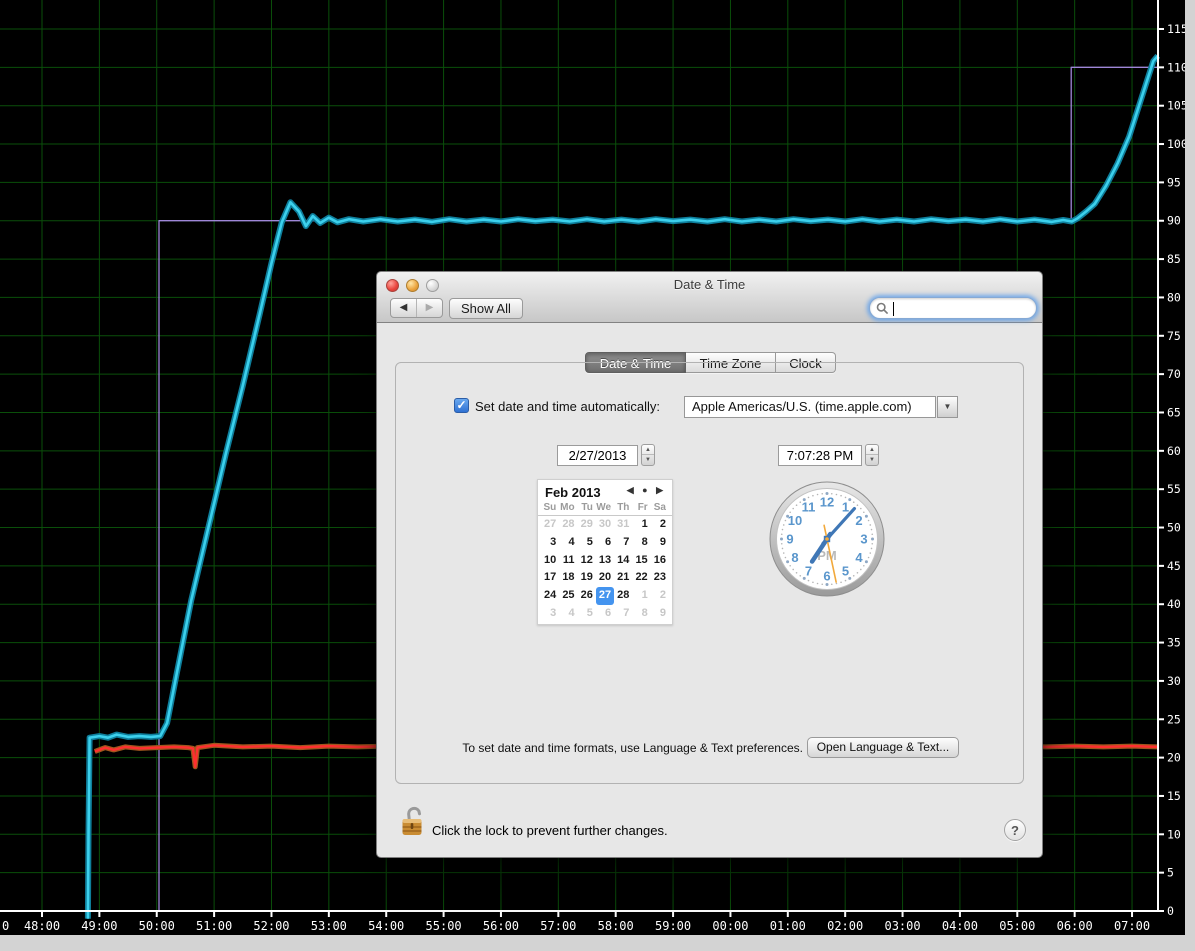  I want to click on help-button: ?, so click(1015, 830).